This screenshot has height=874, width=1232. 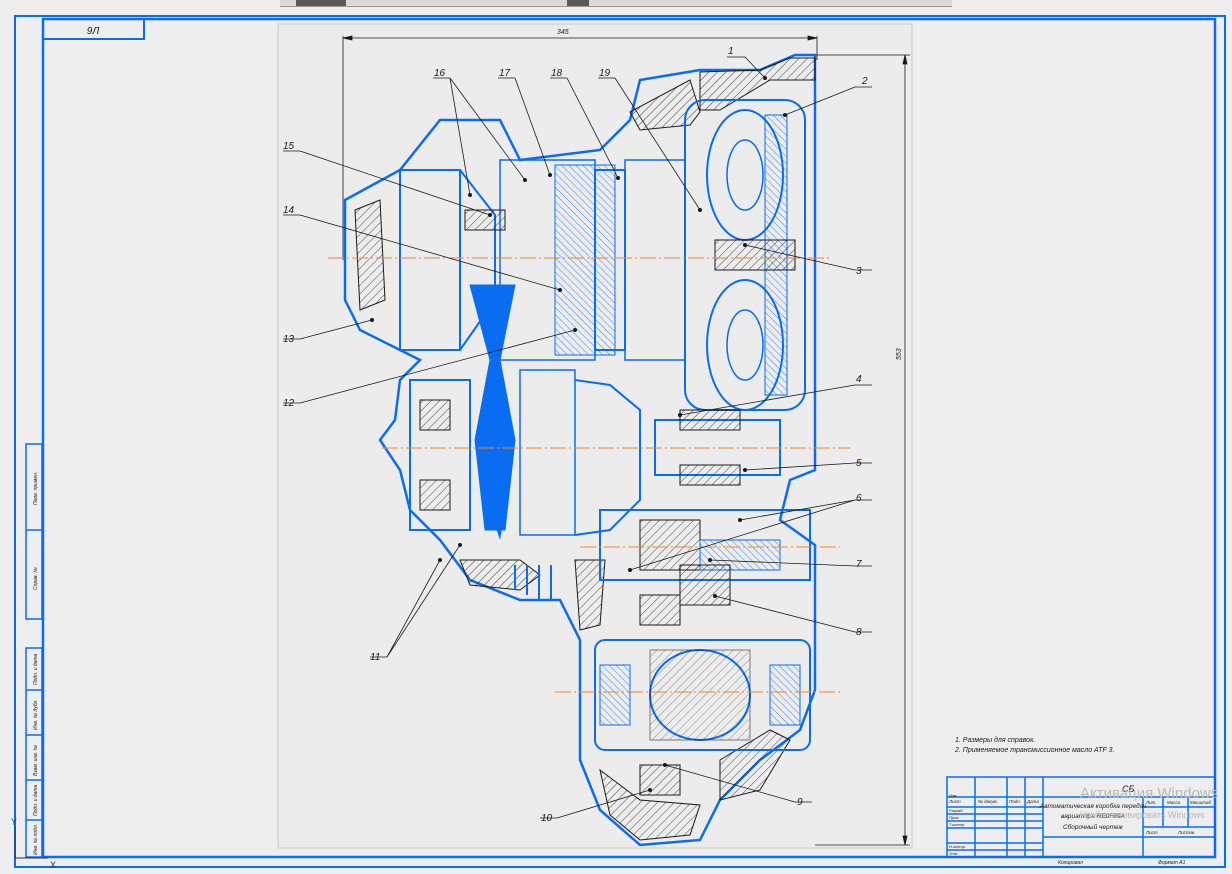 I want to click on col-list: Лист, so click(x=954, y=801).